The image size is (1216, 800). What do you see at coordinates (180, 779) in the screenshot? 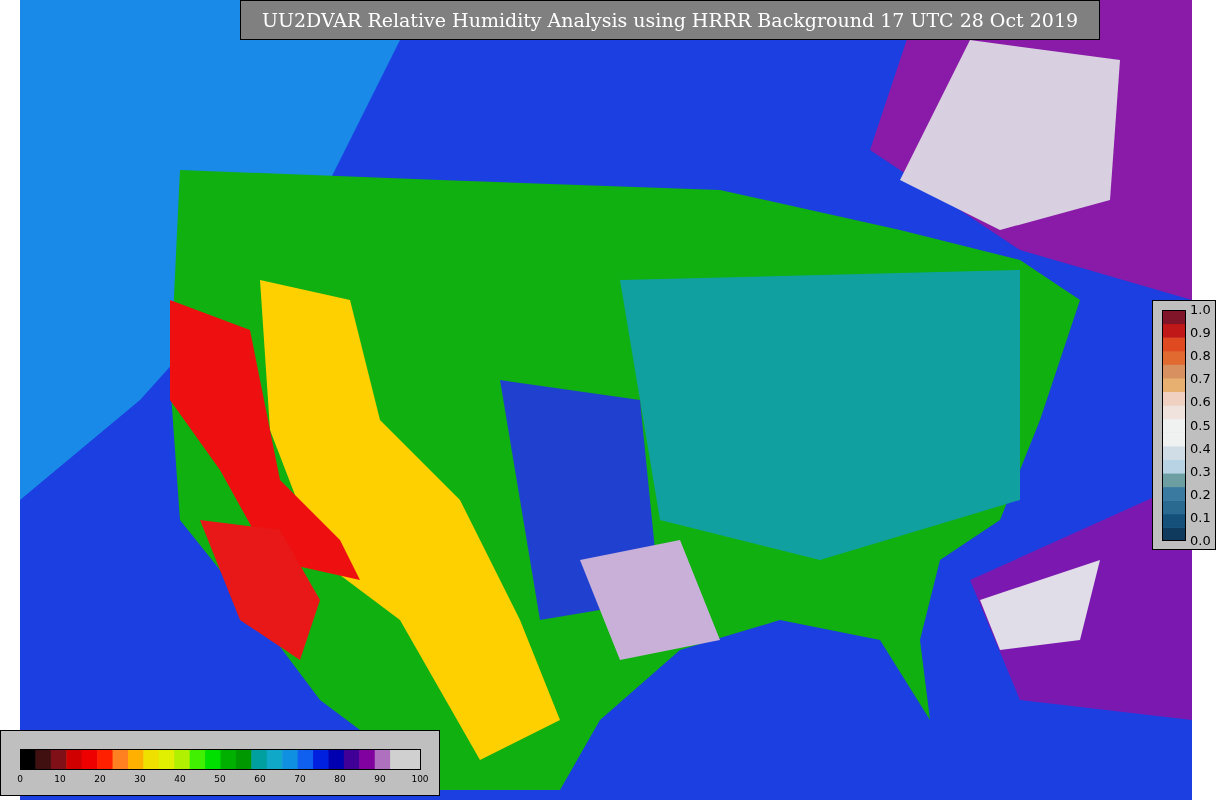
I see `tick-label: 40` at bounding box center [180, 779].